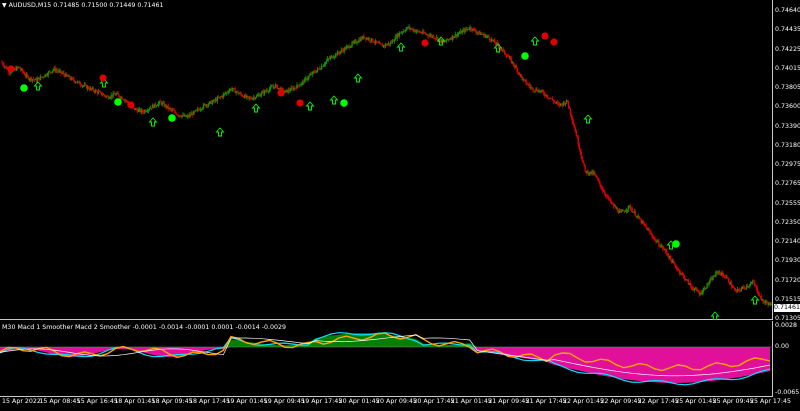  I want to click on indicator-tick-label: -0.0065, so click(787, 392).